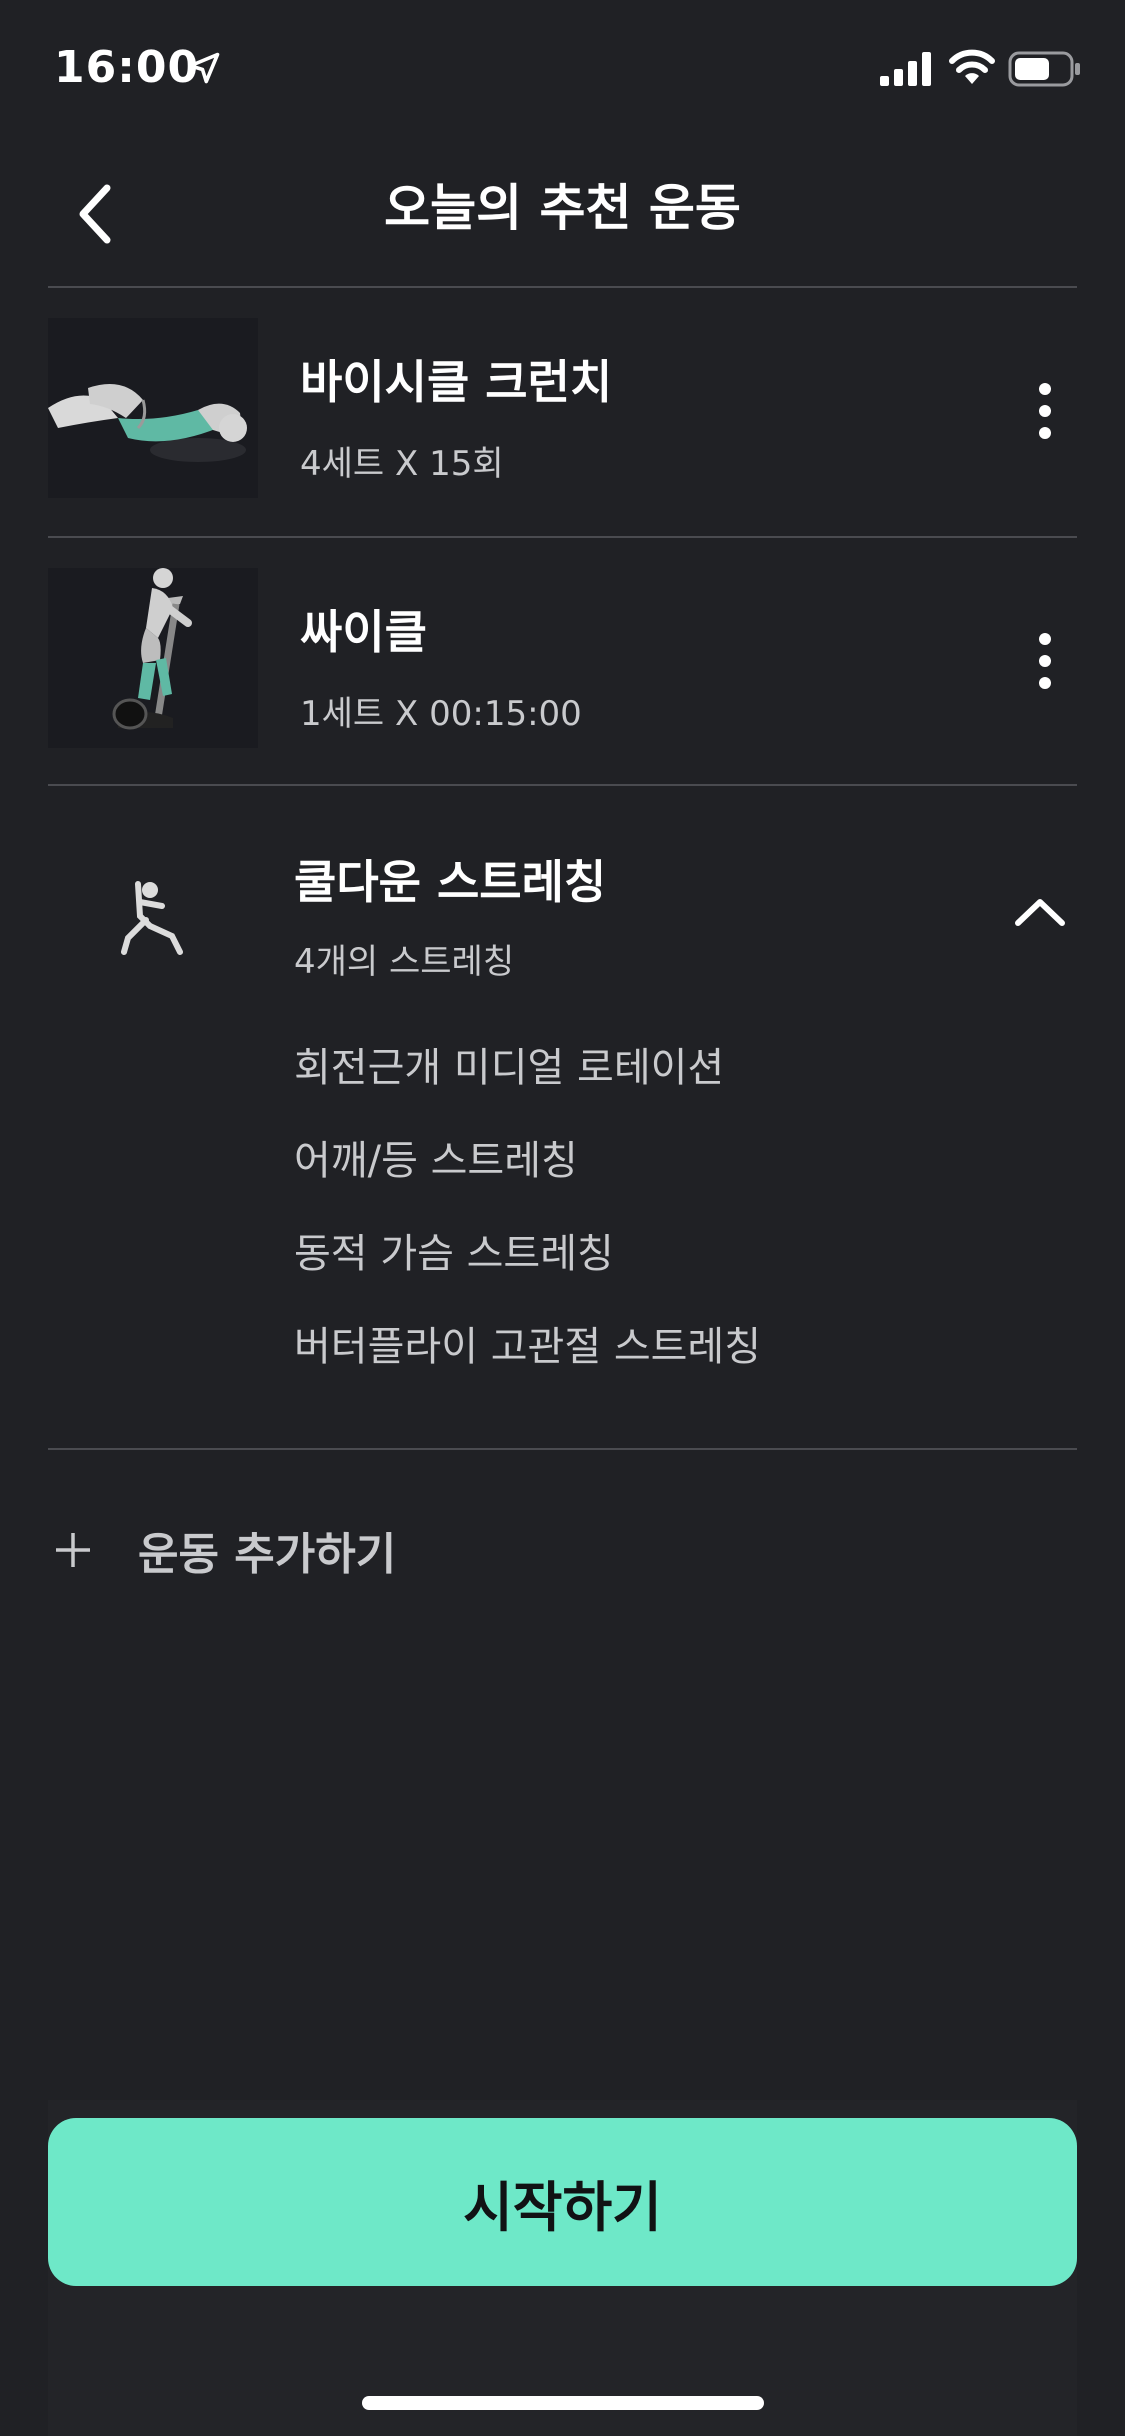 The height and width of the screenshot is (2436, 1125). I want to click on add-exercise-button: 운동 추가하기, so click(348, 1550).